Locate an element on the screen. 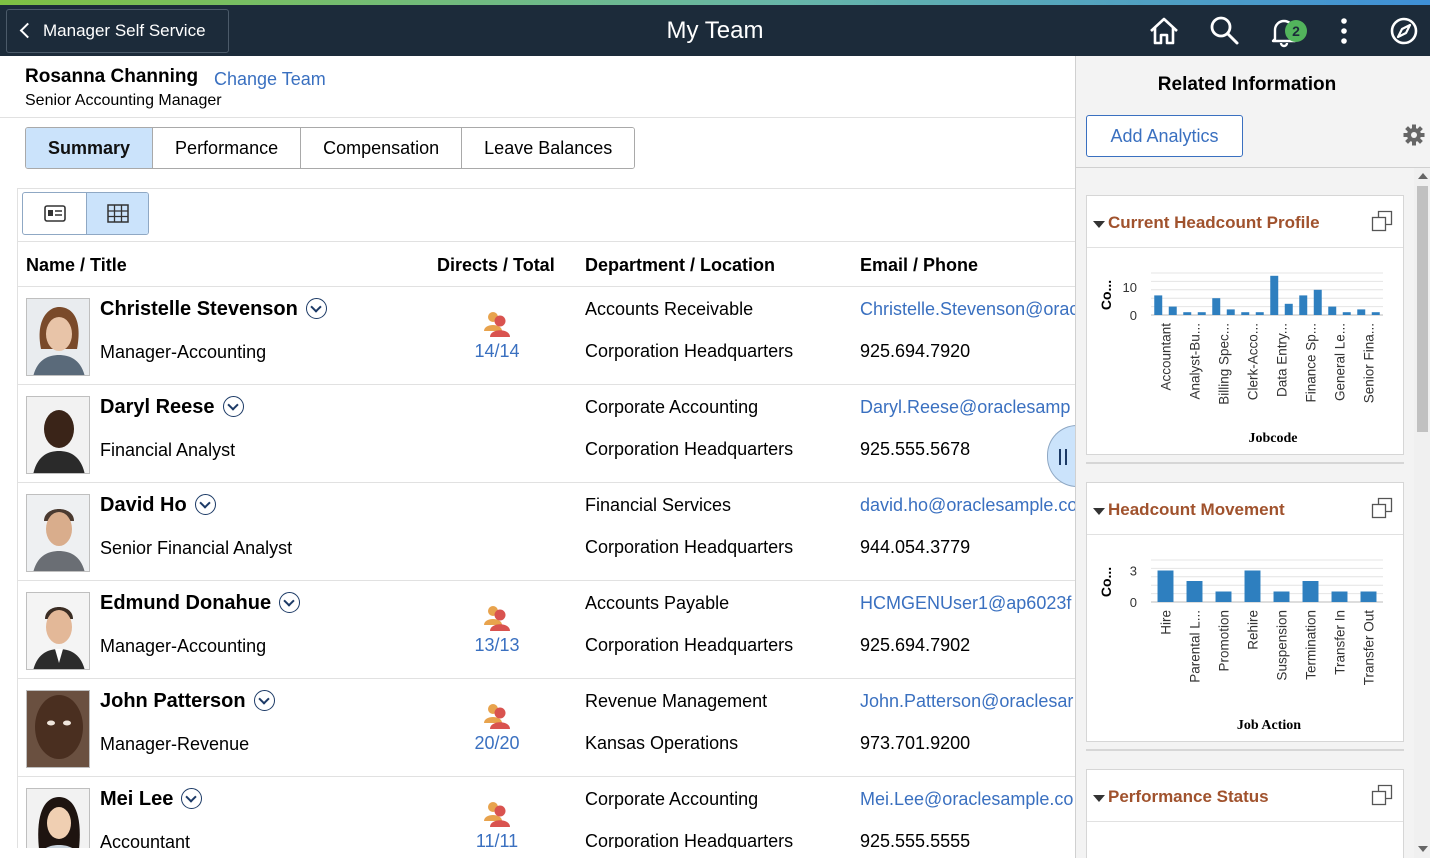  employee-title: Manager-Accounting is located at coordinates (183, 646).